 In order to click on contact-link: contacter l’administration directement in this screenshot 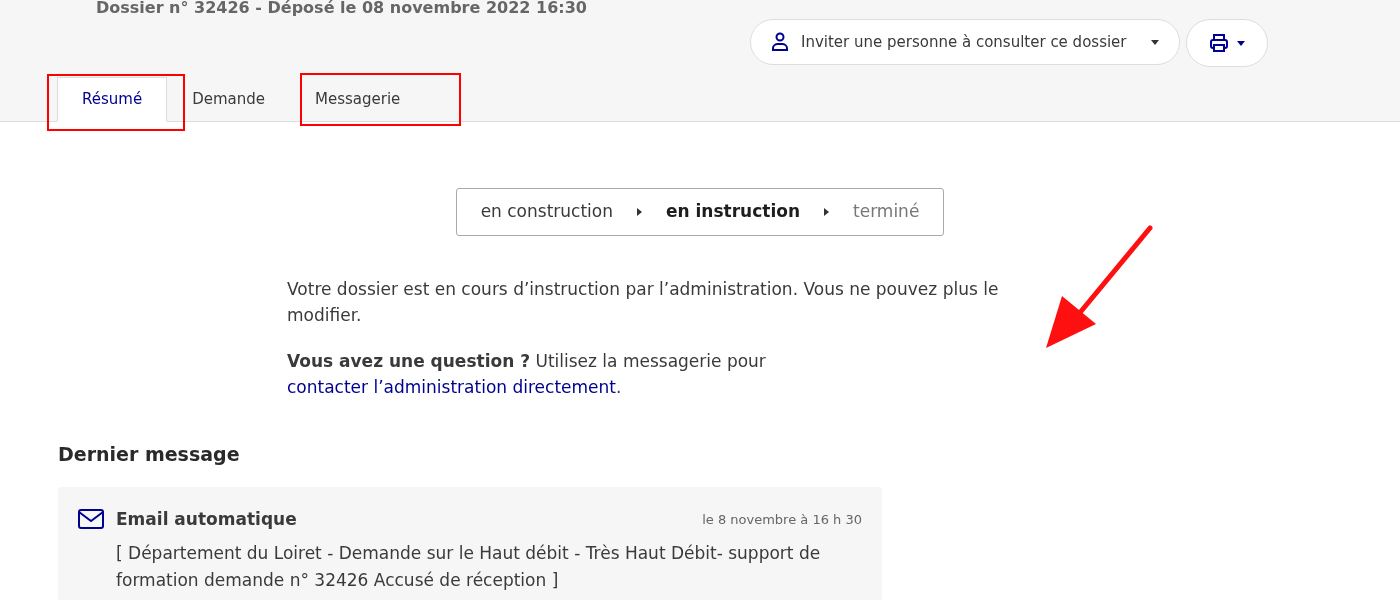, I will do `click(451, 387)`.